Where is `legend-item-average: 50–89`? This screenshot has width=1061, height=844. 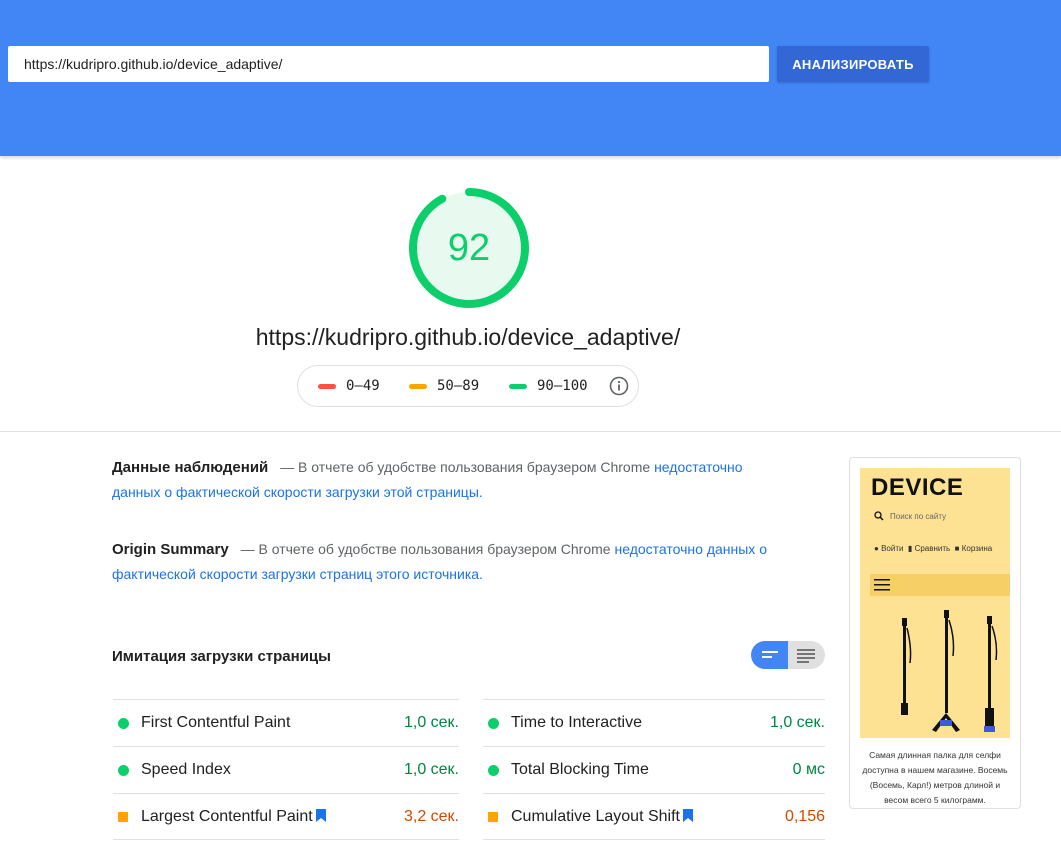 legend-item-average: 50–89 is located at coordinates (444, 386).